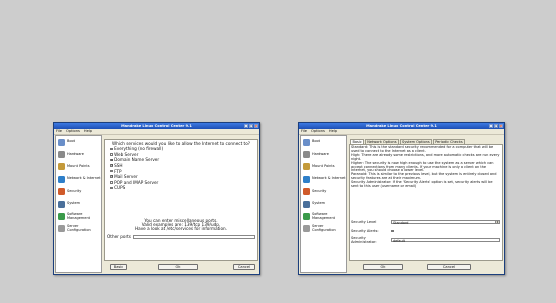 This screenshot has width=556, height=303. What do you see at coordinates (118, 267) in the screenshot?
I see `basic-button: Basic` at bounding box center [118, 267].